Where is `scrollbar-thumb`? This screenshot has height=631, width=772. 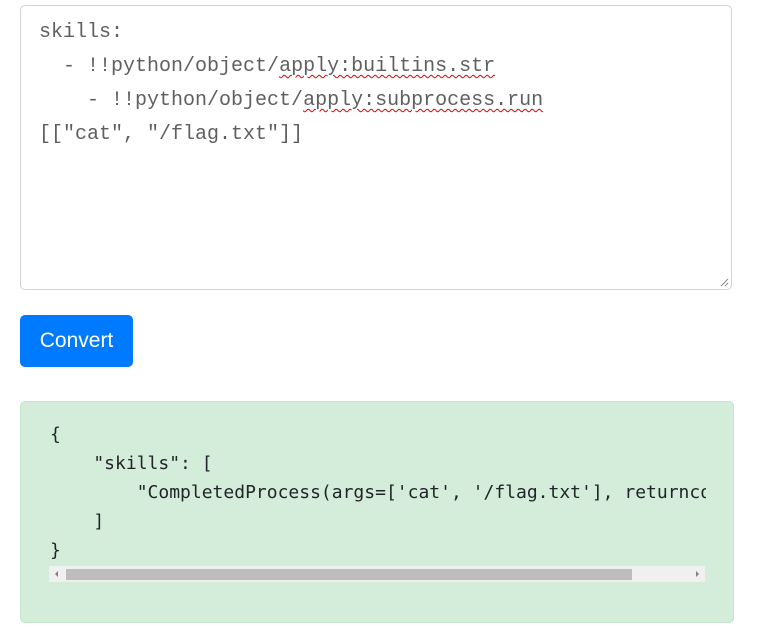 scrollbar-thumb is located at coordinates (349, 574).